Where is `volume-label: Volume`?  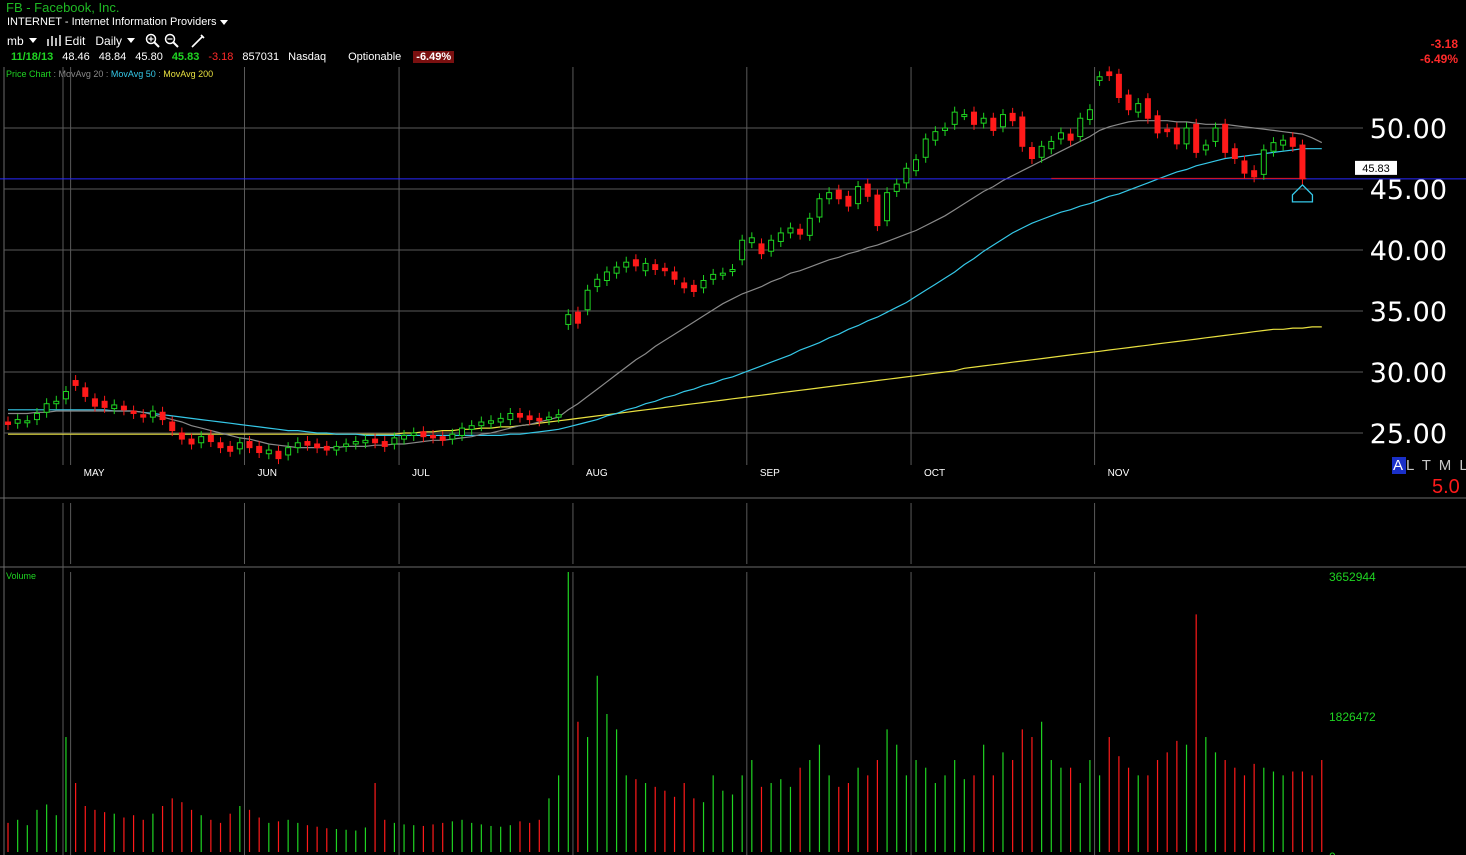 volume-label: Volume is located at coordinates (21, 576).